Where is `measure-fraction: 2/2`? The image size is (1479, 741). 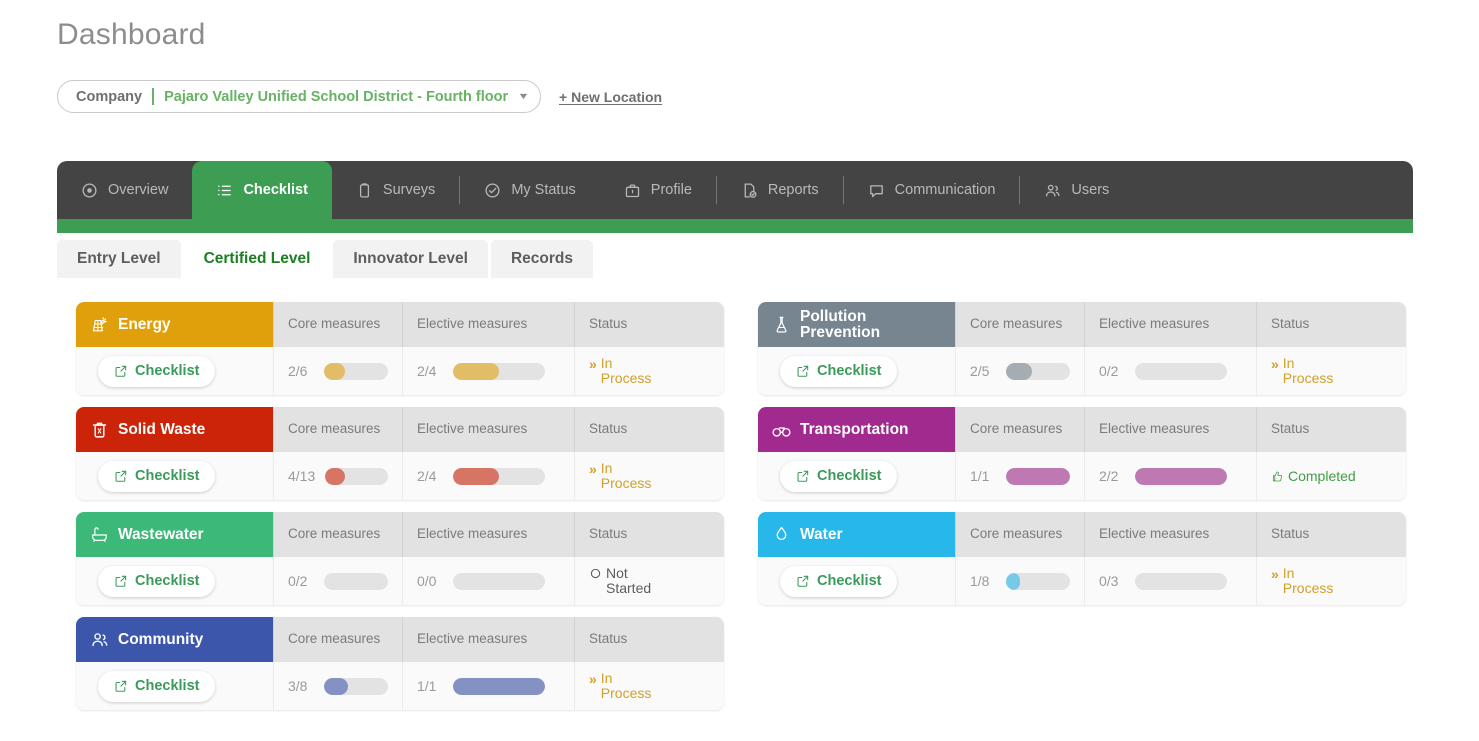 measure-fraction: 2/2 is located at coordinates (1109, 476).